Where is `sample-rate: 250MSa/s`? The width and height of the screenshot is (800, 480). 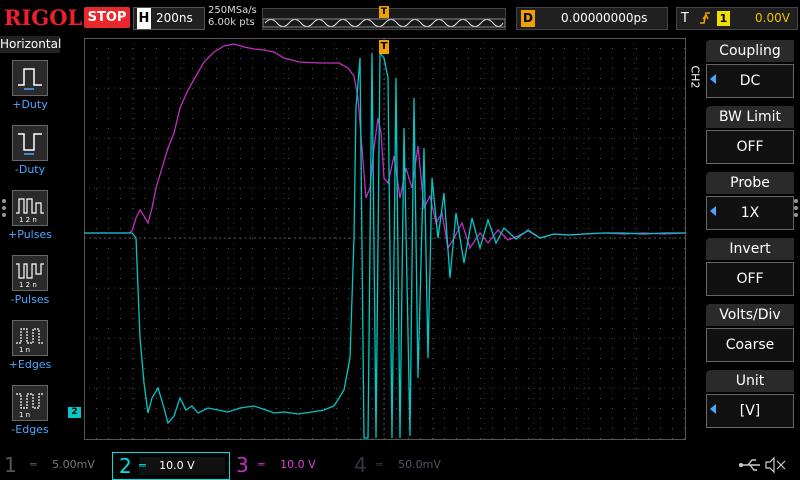
sample-rate: 250MSa/s is located at coordinates (232, 10).